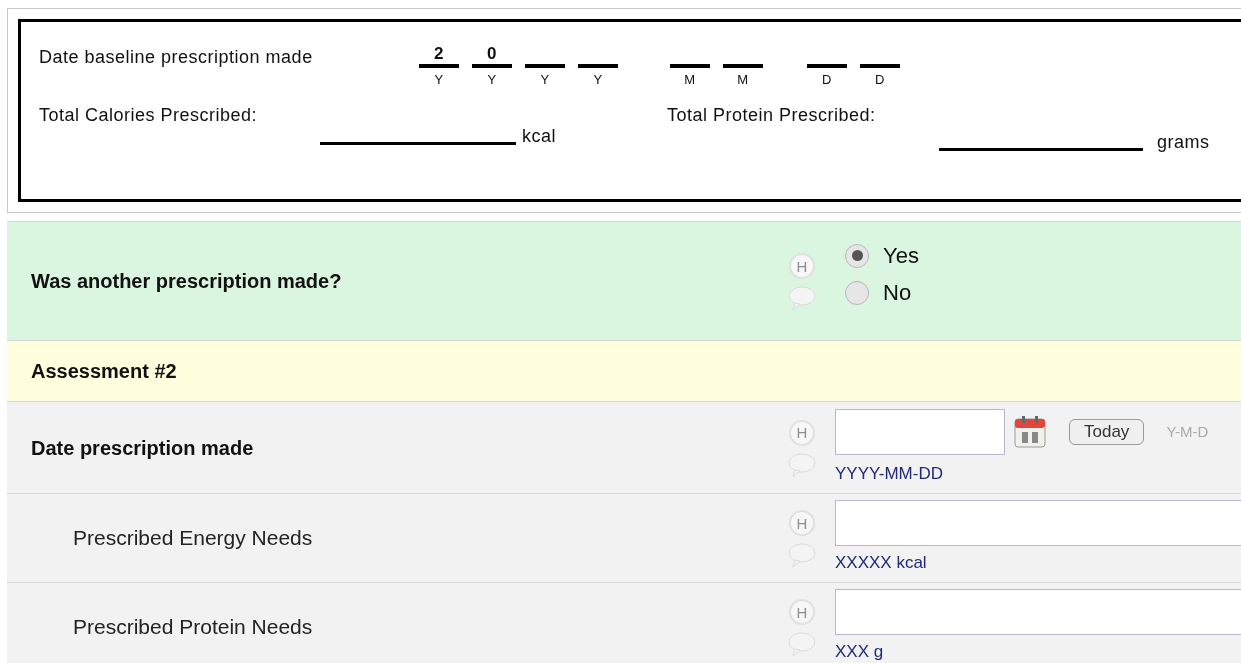  Describe the element at coordinates (772, 115) in the screenshot. I see `form-label: Total Protein Prescribed:` at that location.